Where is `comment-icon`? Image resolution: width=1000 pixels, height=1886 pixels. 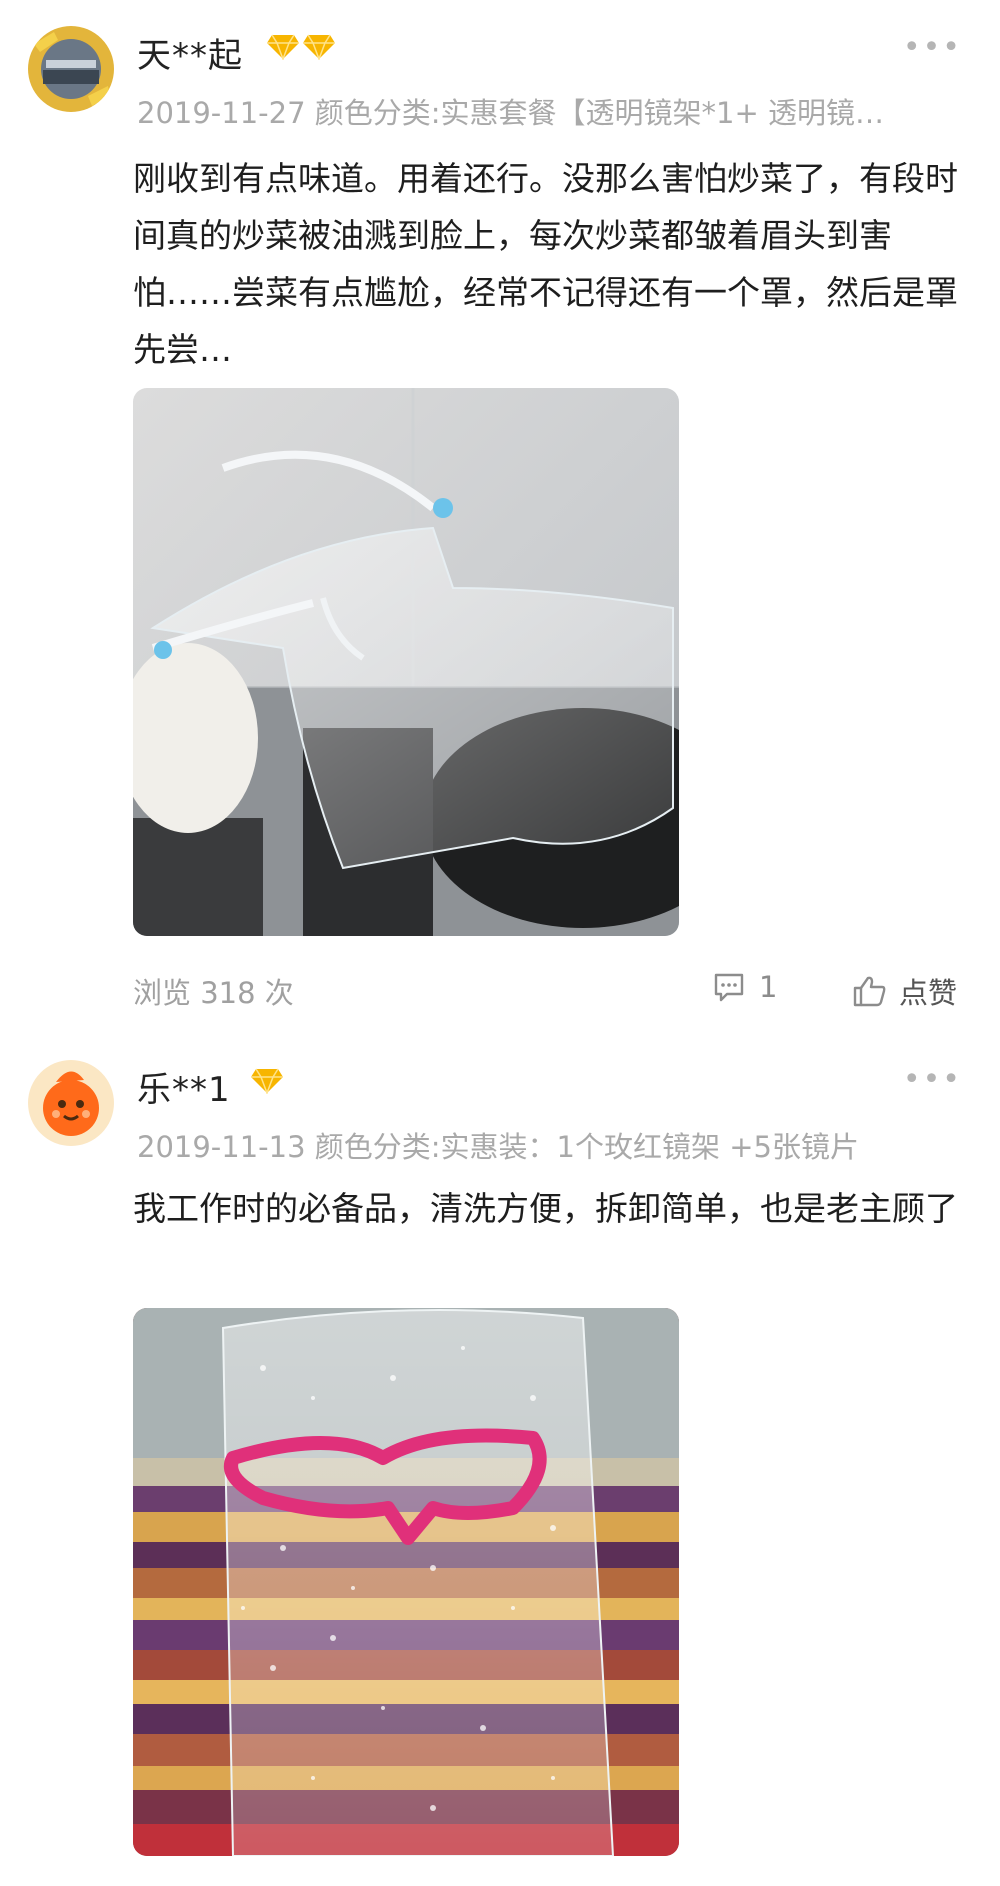
comment-icon is located at coordinates (729, 987).